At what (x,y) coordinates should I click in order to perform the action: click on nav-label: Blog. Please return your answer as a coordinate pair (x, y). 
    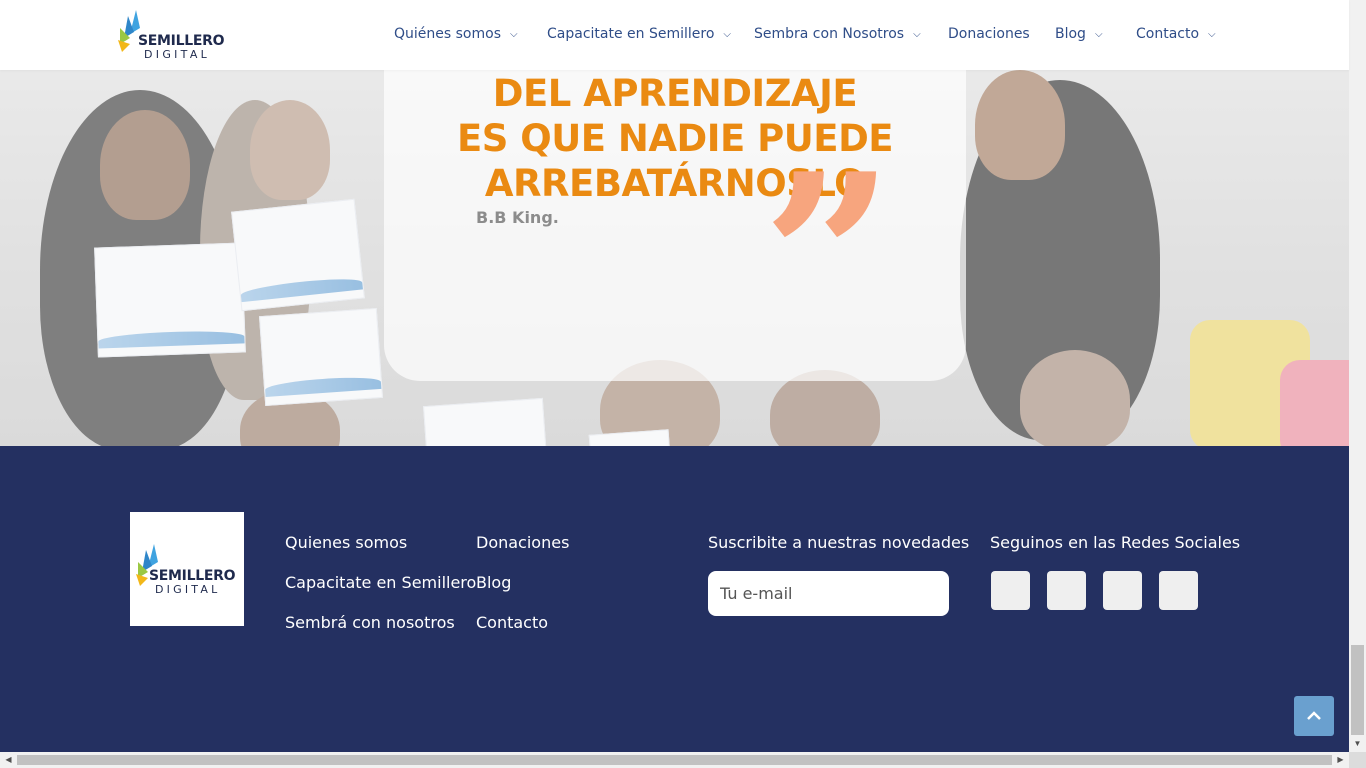
    Looking at the image, I should click on (1070, 34).